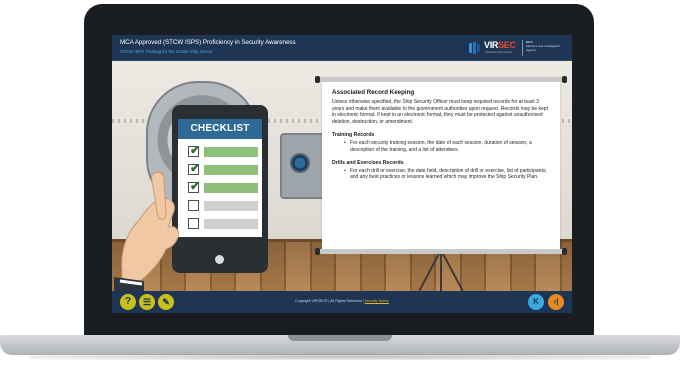  I want to click on checklist-title: CHECKLIST, so click(220, 128).